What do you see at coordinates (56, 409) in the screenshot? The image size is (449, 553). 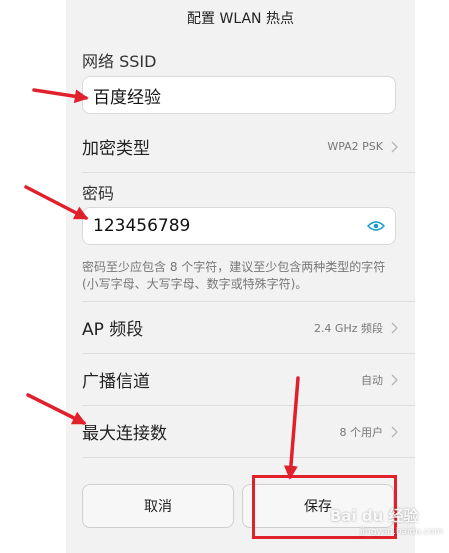 I see `arrow-to-max-connections` at bounding box center [56, 409].